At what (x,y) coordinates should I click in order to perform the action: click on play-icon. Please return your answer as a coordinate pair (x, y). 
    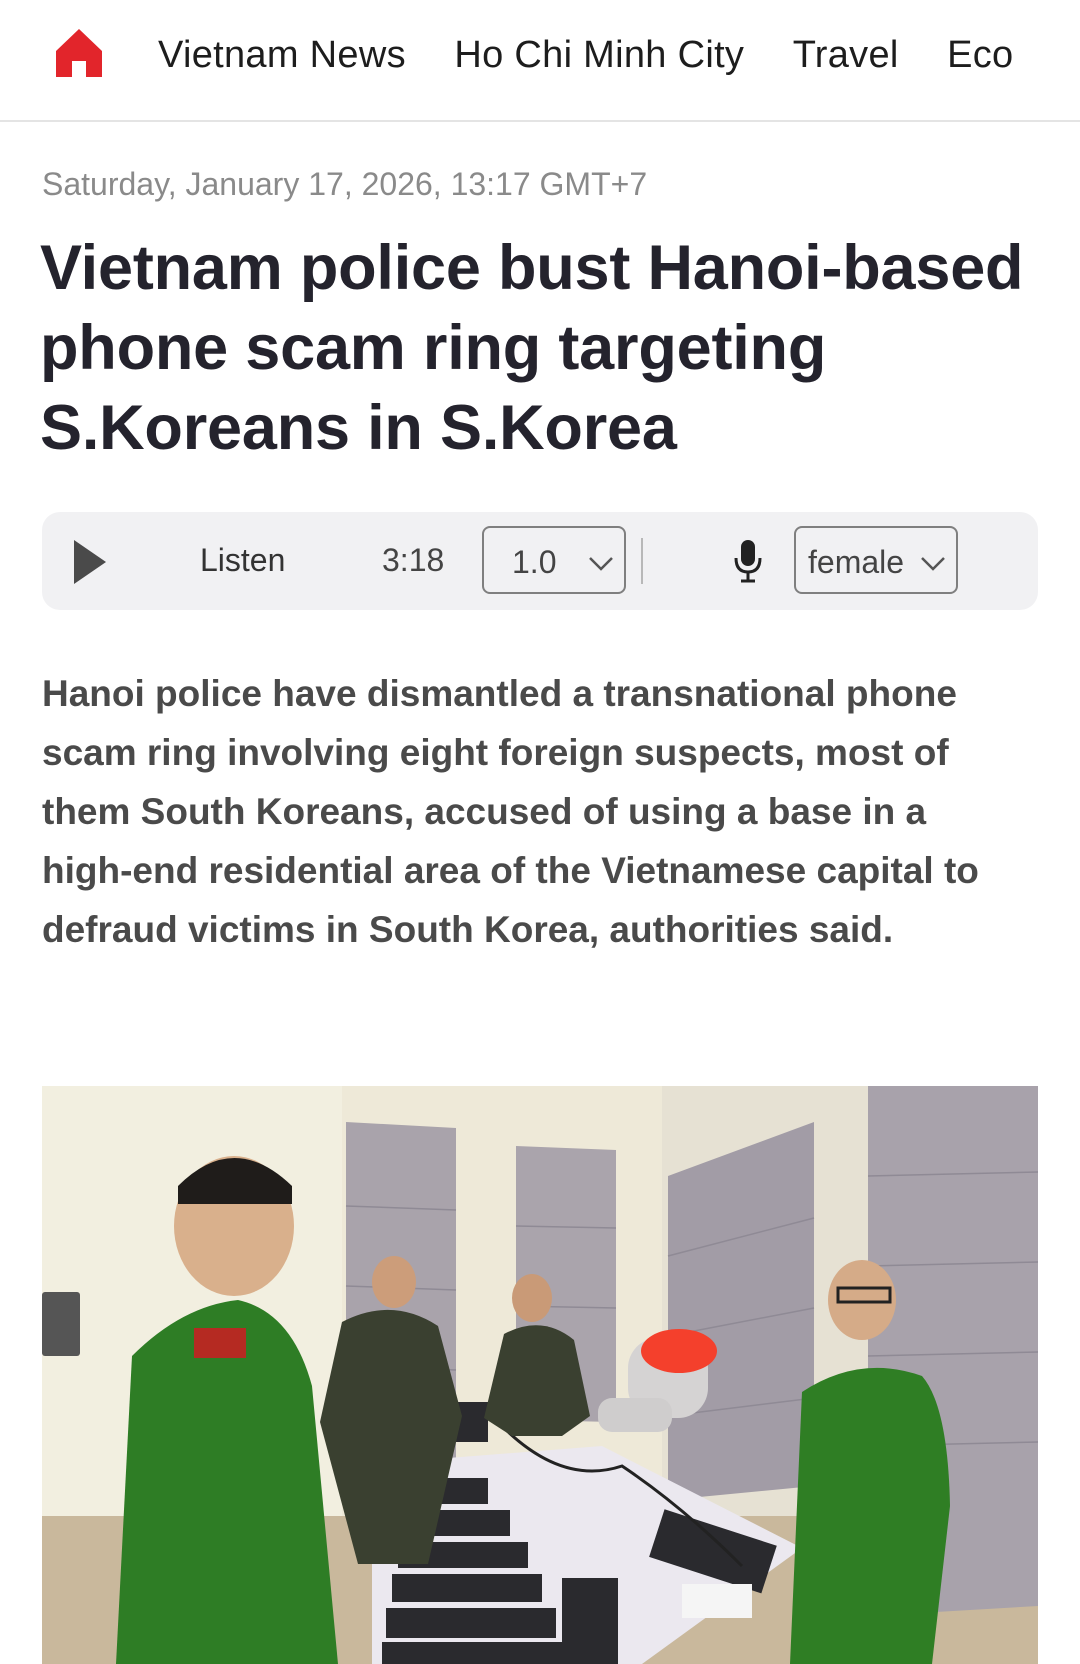
    Looking at the image, I should click on (90, 562).